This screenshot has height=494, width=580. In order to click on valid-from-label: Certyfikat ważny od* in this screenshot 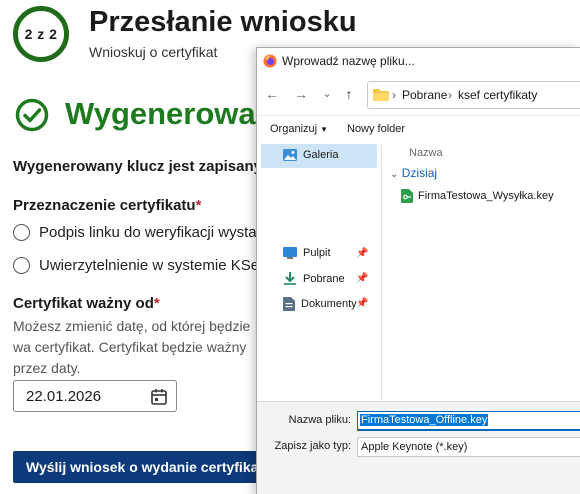, I will do `click(86, 303)`.